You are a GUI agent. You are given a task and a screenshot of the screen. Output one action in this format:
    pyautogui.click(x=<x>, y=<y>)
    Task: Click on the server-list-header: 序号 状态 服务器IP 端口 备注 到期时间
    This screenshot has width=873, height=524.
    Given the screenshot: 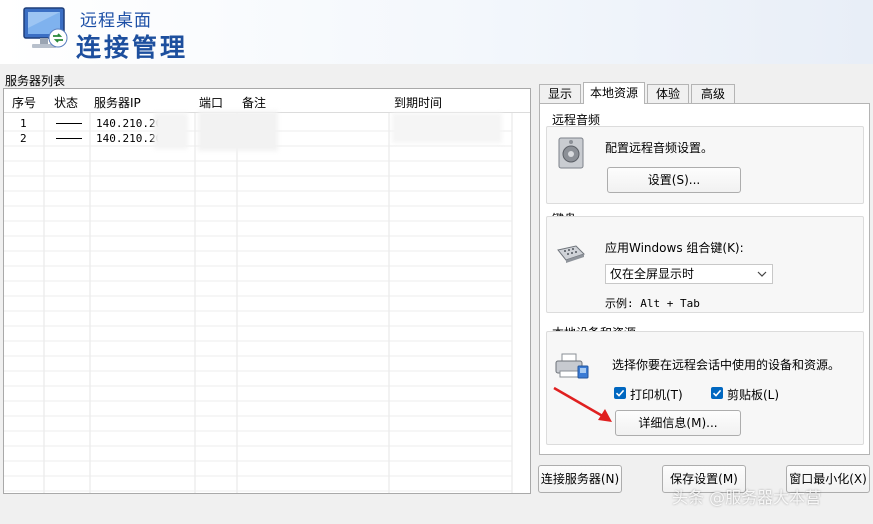 What is the action you would take?
    pyautogui.click(x=267, y=101)
    